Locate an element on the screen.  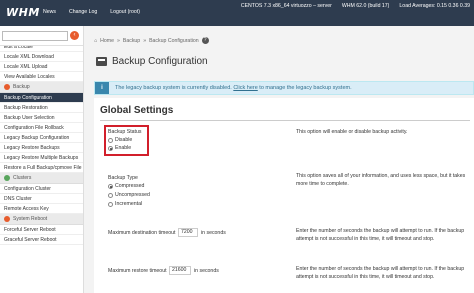
radio-enable is located at coordinates (110, 148).